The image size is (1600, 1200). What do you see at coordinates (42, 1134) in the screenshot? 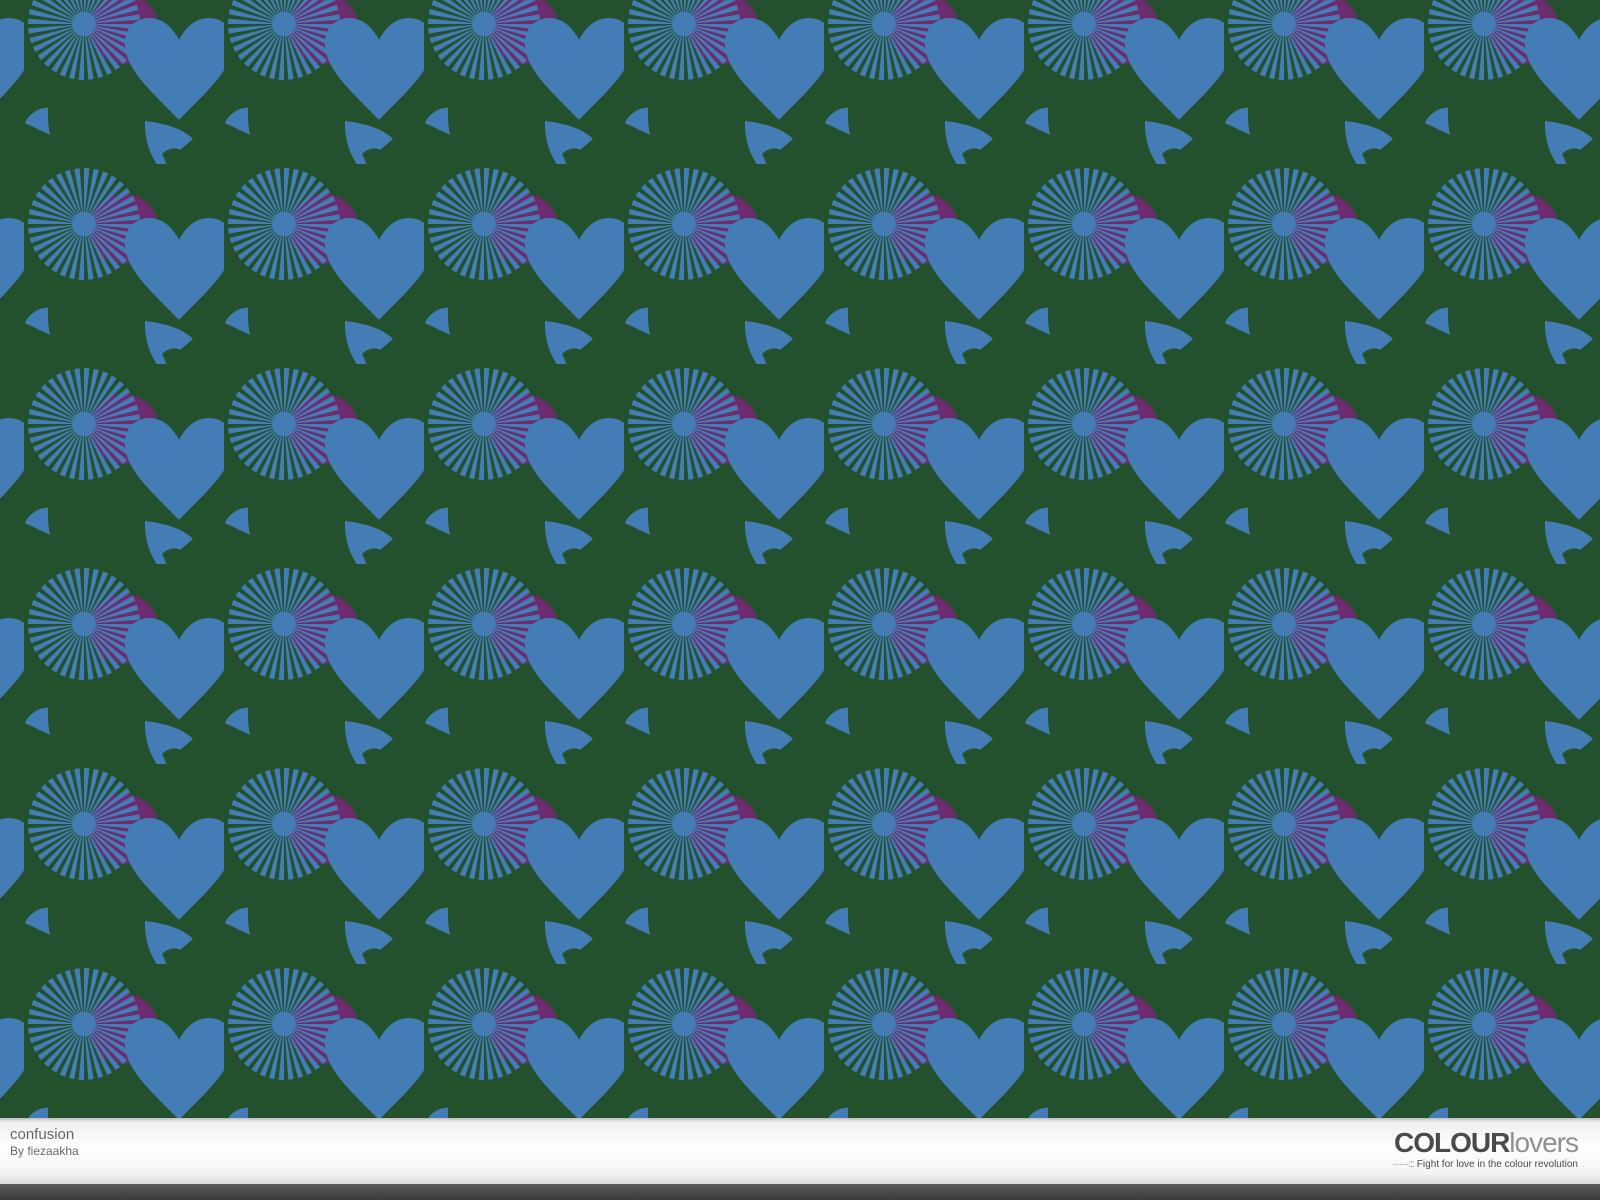
I see `pattern-title: confusion` at bounding box center [42, 1134].